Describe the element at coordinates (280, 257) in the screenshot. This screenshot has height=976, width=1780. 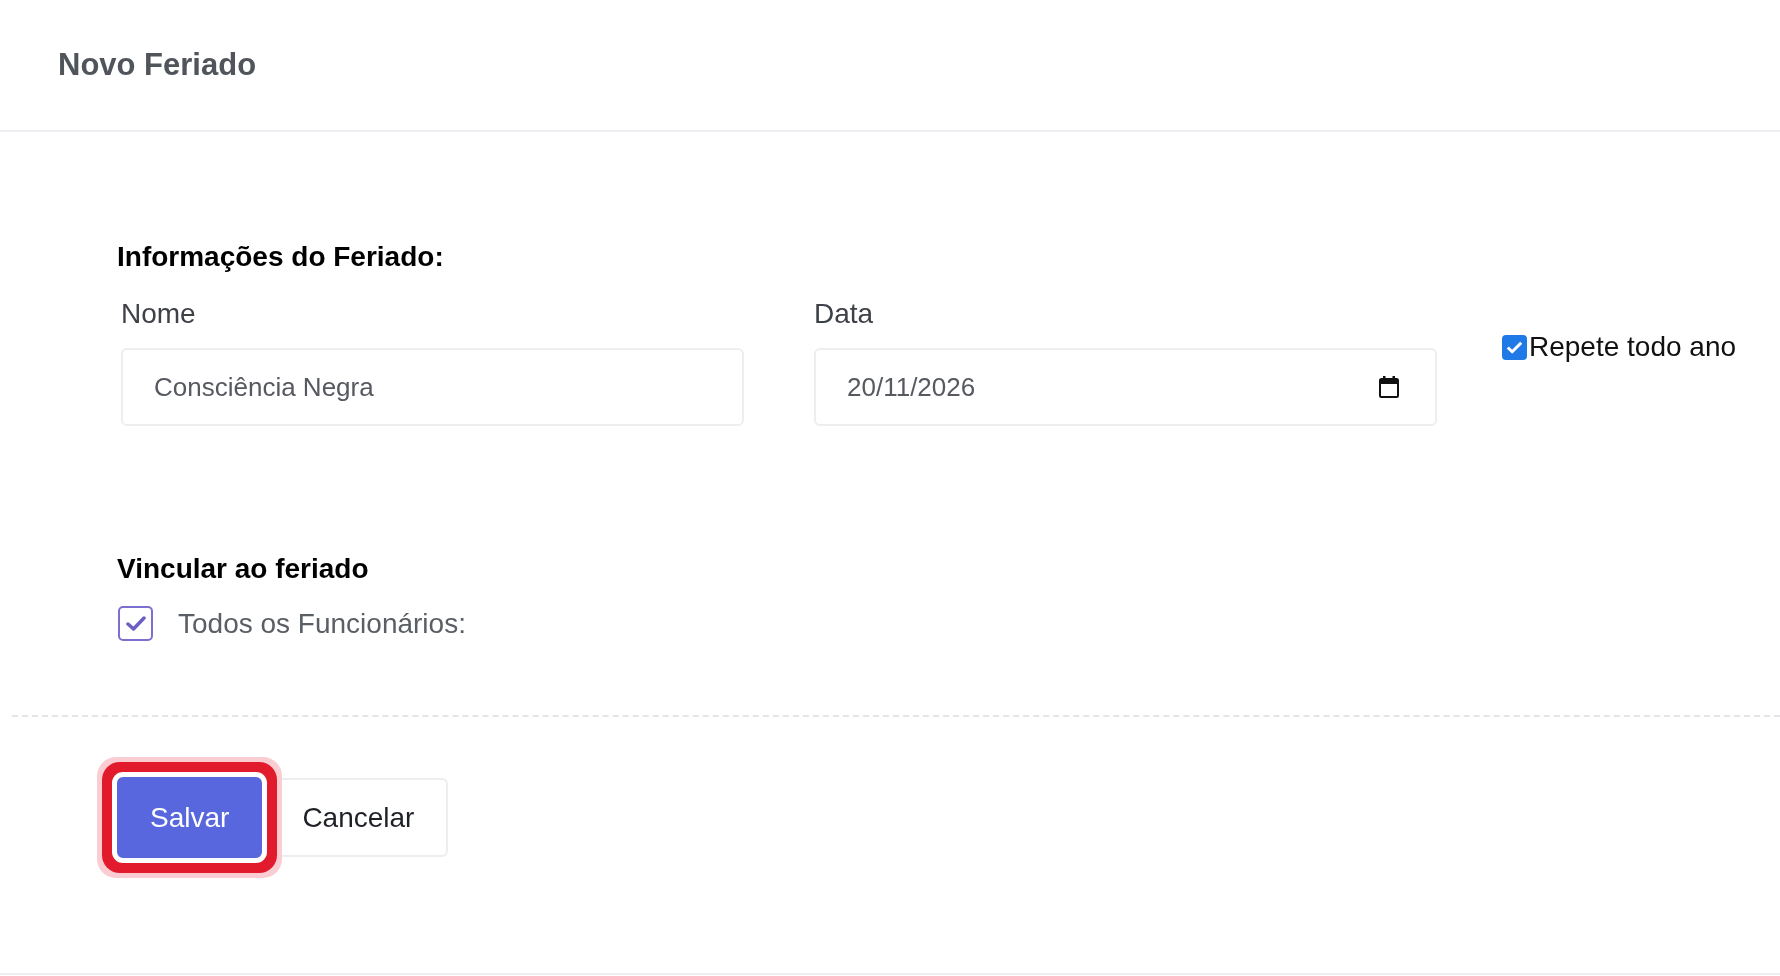
I see `section-heading: Informações do Feriado:` at that location.